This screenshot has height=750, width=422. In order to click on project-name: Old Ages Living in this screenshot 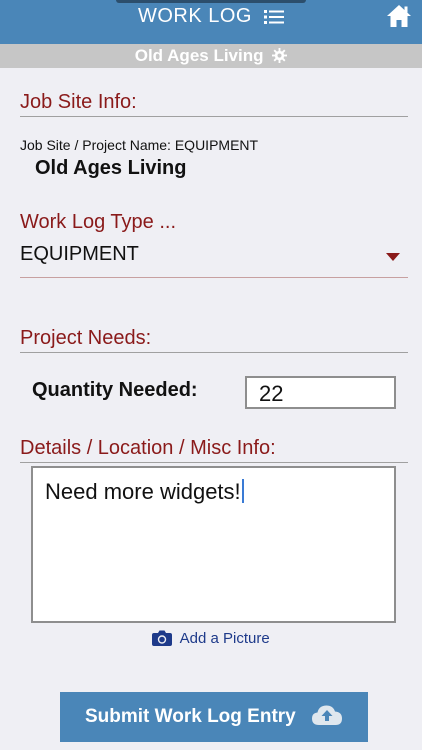, I will do `click(111, 168)`.